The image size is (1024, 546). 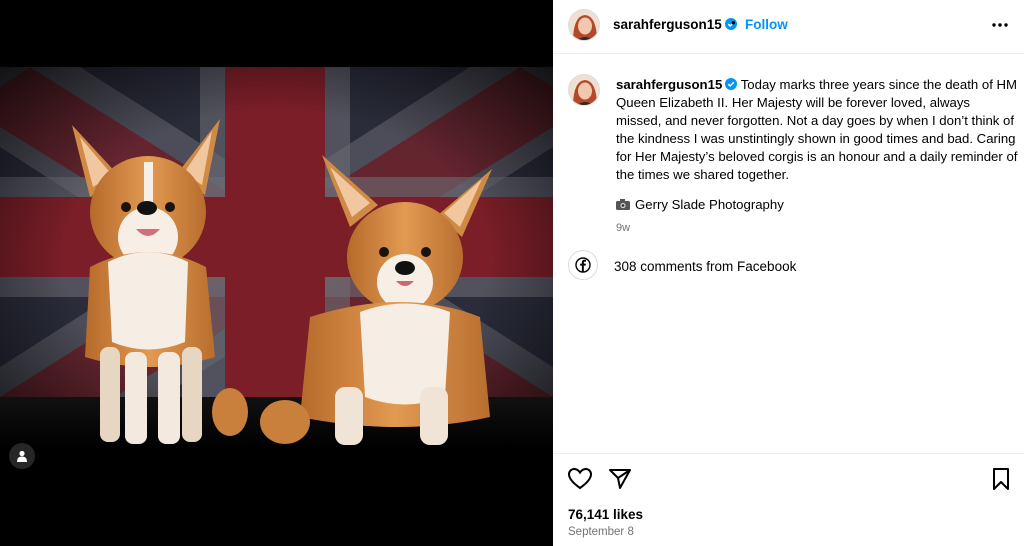 I want to click on header-username: sarahferguson15, so click(x=675, y=24).